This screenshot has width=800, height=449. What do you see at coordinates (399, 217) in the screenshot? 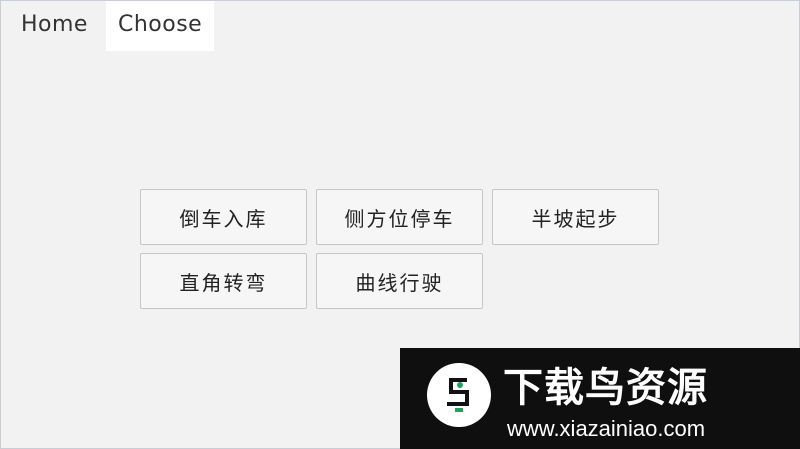
I see `side-parking-button: 侧方位停车` at bounding box center [399, 217].